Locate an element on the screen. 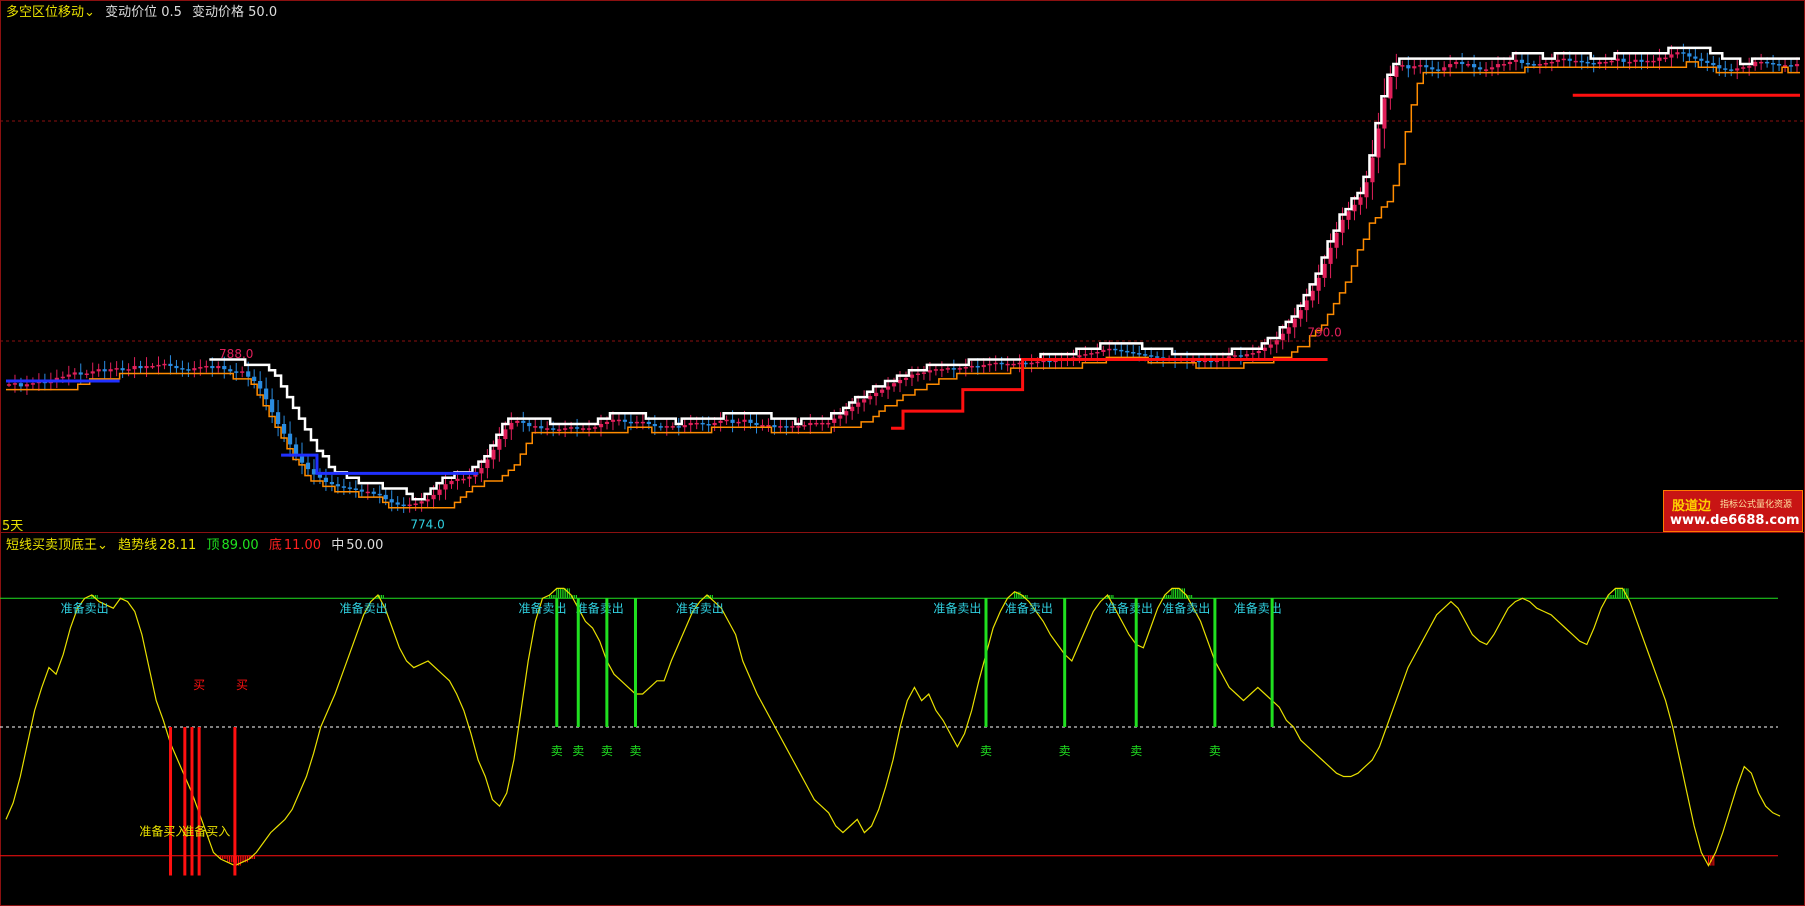  red-support-line is located at coordinates (1109, 394).